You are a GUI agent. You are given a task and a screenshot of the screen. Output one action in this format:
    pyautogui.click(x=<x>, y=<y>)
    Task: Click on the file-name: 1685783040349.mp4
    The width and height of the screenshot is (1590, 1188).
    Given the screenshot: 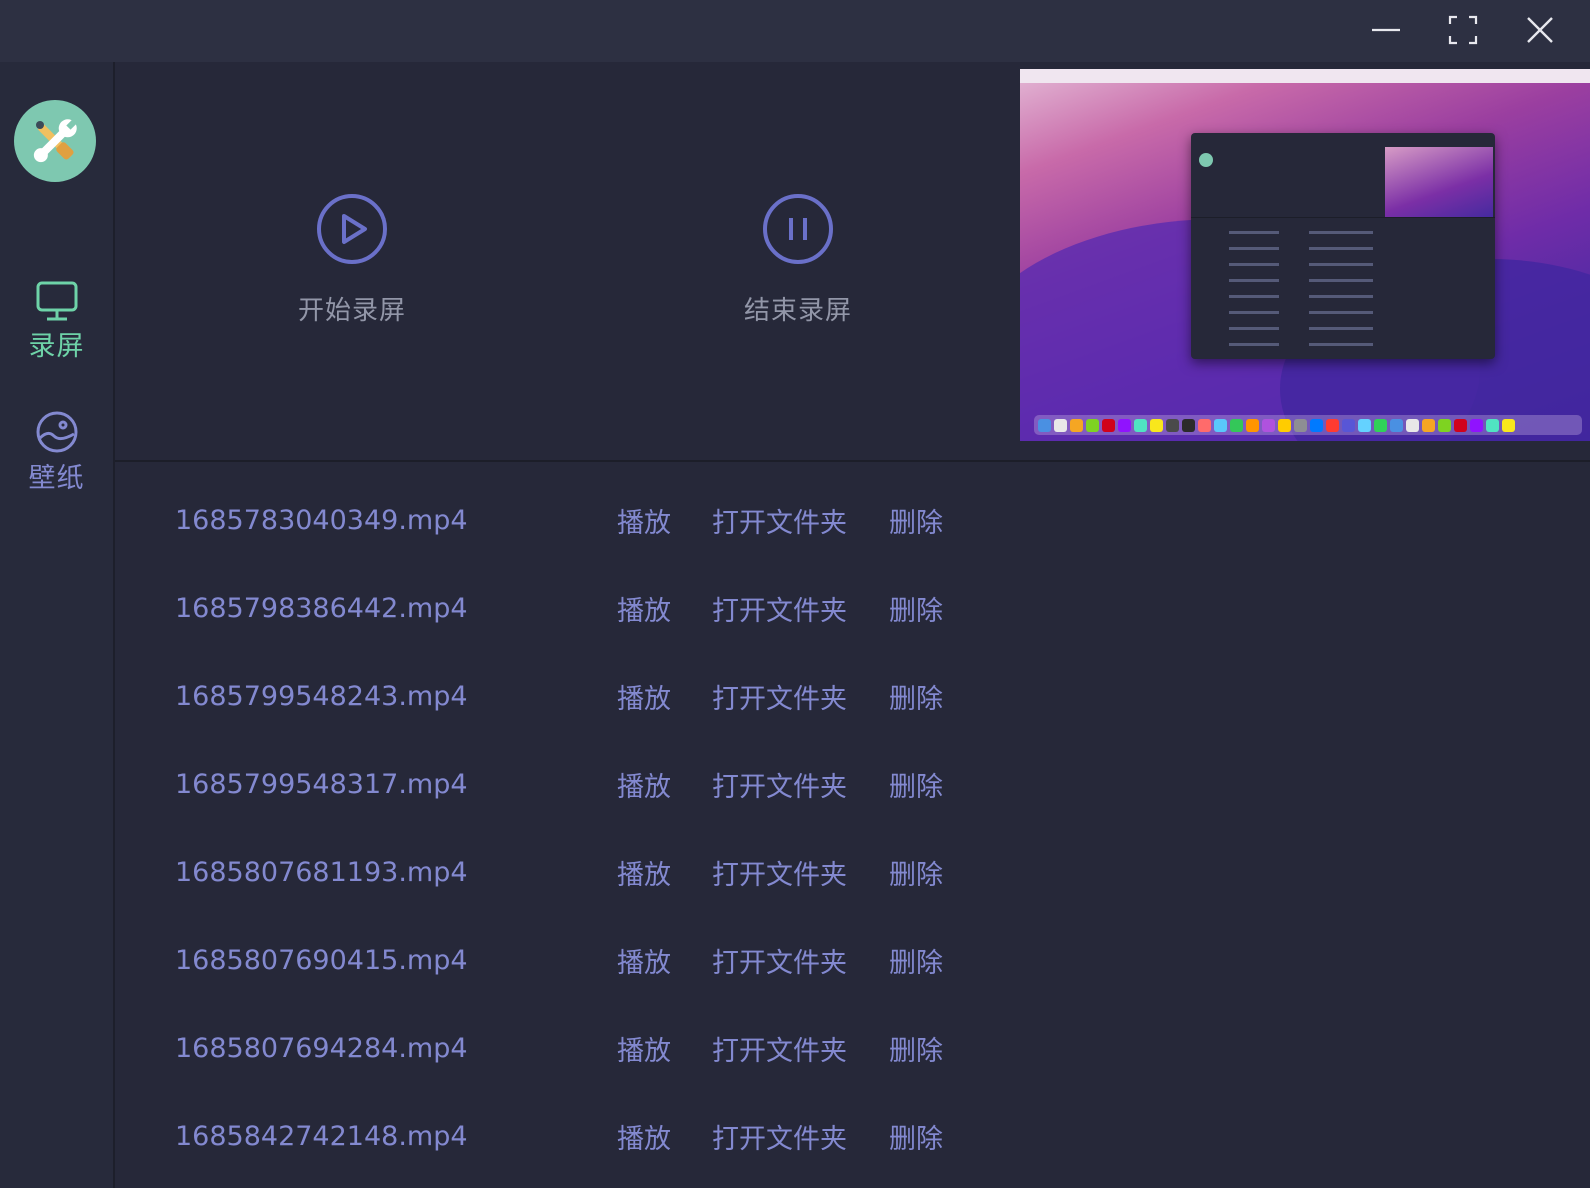 What is the action you would take?
    pyautogui.click(x=321, y=520)
    